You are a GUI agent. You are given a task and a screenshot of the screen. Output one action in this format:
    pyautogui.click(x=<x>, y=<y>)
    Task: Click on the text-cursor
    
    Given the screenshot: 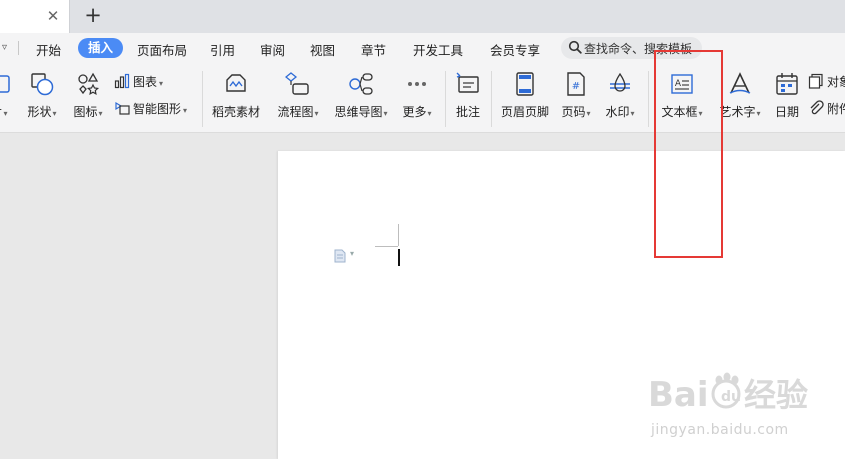 What is the action you would take?
    pyautogui.click(x=399, y=257)
    